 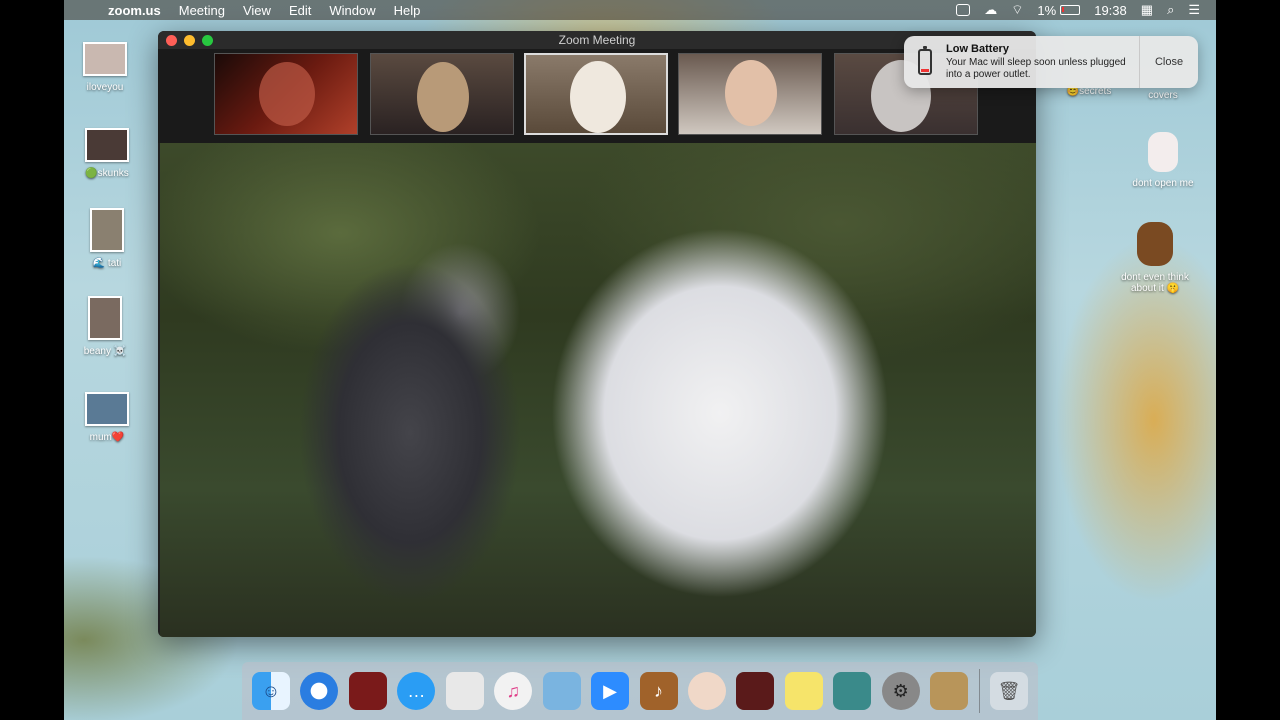 What do you see at coordinates (271, 691) in the screenshot?
I see `finder-icon: ☺` at bounding box center [271, 691].